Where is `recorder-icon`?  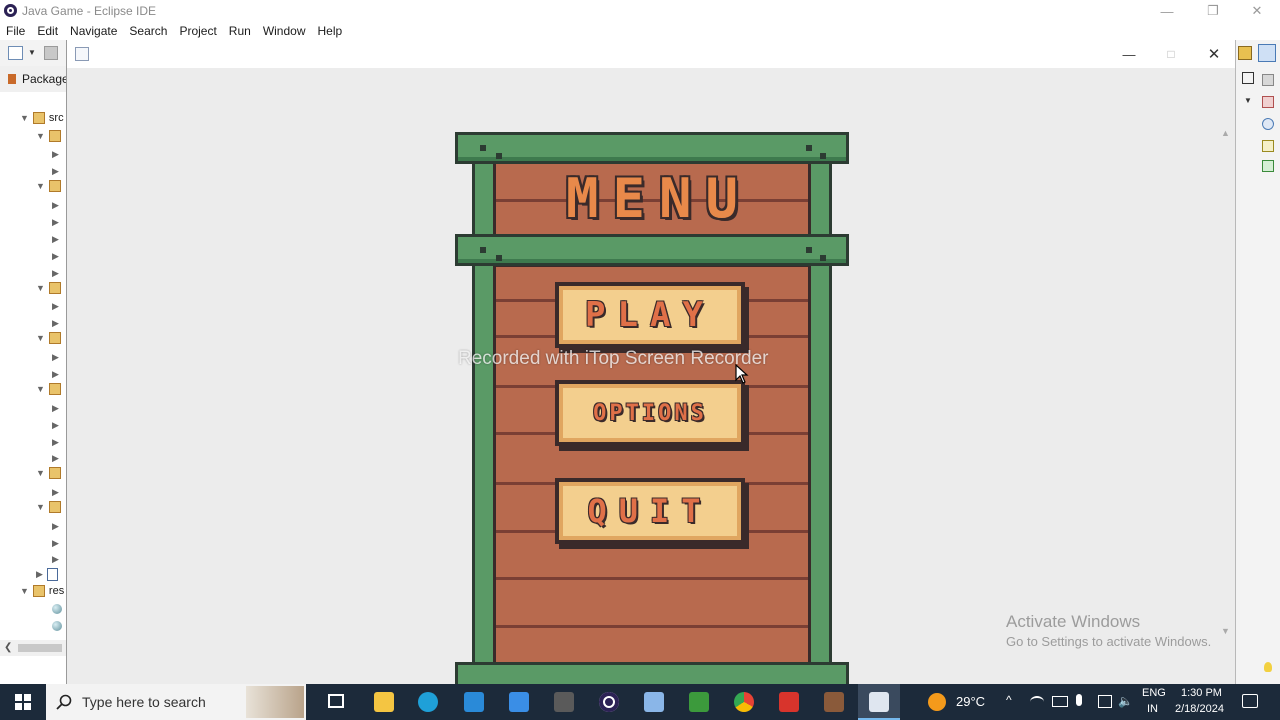
recorder-icon is located at coordinates (789, 702).